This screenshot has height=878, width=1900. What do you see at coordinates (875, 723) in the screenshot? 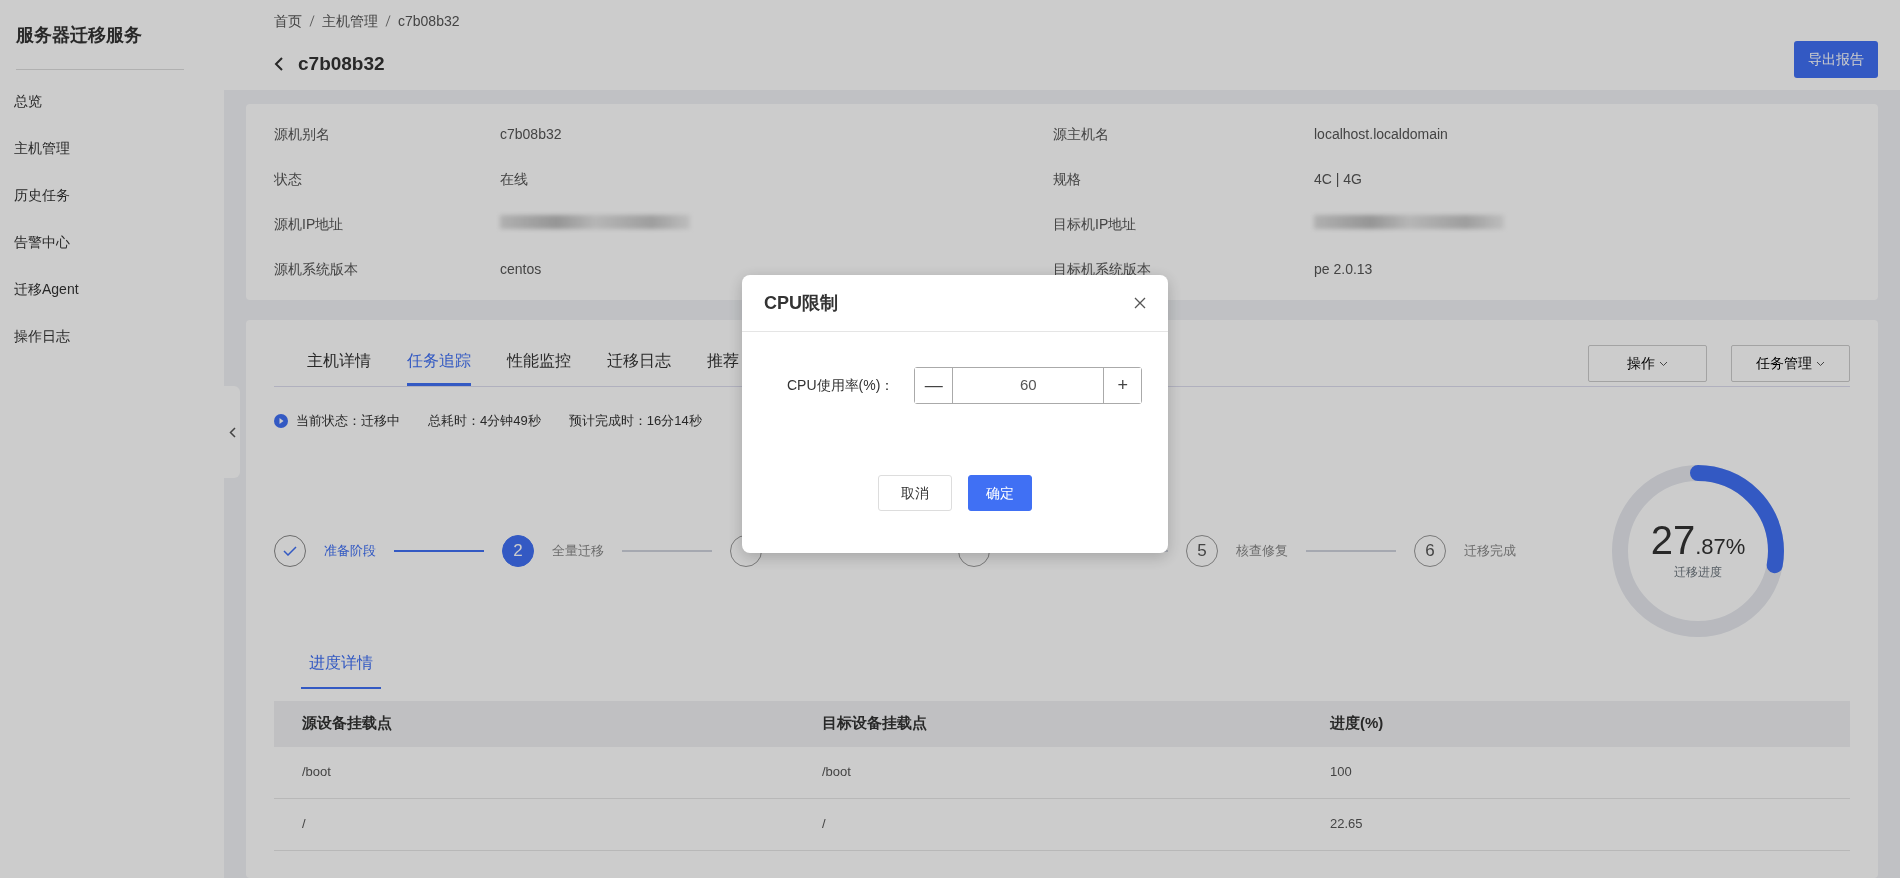
I see `column-header: 目标设备挂载点` at bounding box center [875, 723].